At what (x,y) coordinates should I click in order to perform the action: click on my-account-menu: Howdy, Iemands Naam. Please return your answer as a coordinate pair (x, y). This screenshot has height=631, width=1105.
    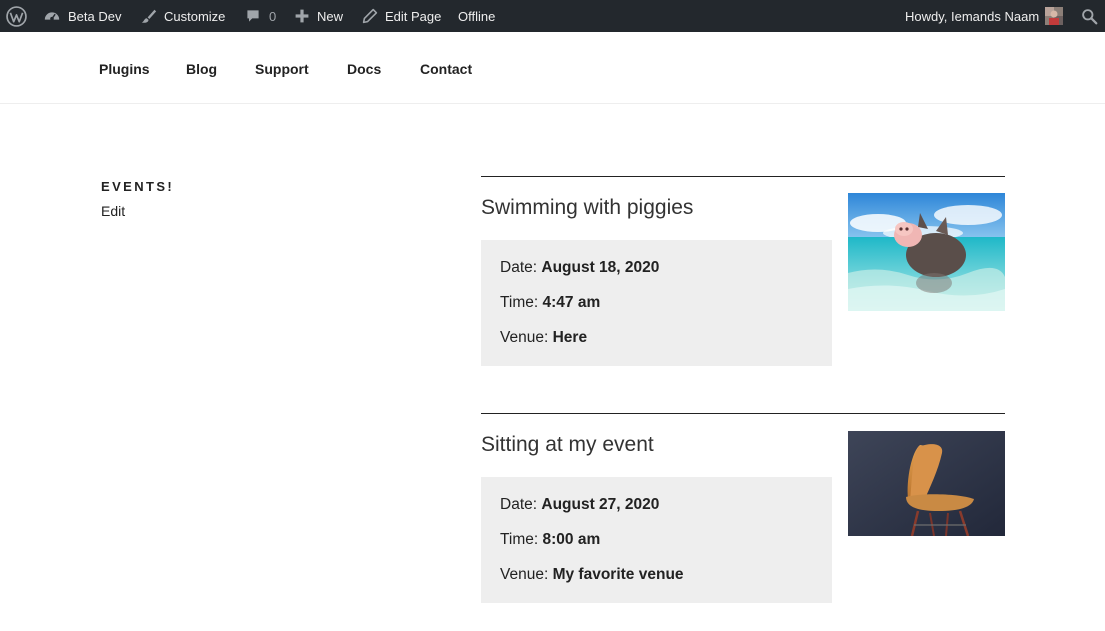
    Looking at the image, I should click on (984, 16).